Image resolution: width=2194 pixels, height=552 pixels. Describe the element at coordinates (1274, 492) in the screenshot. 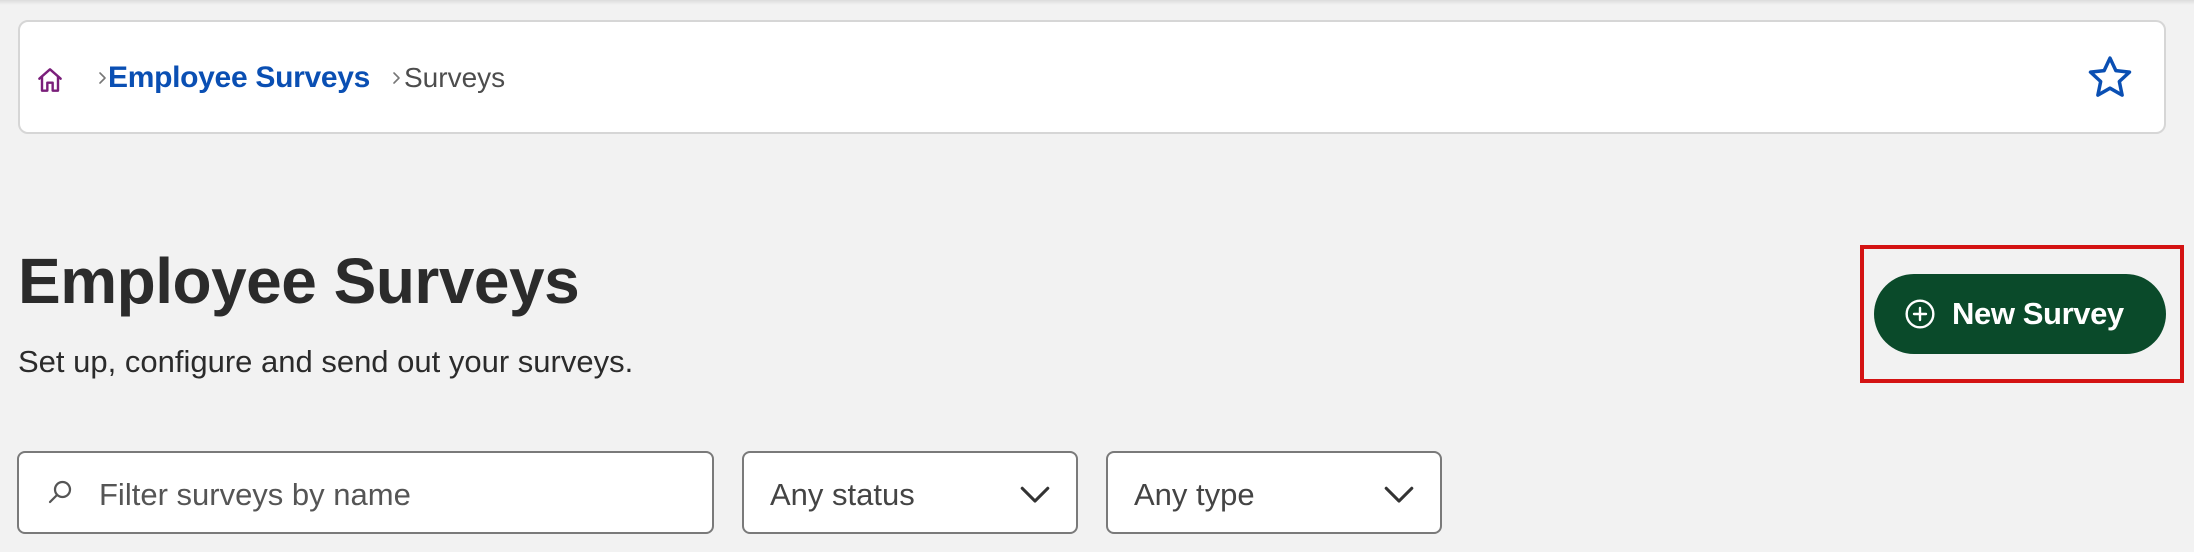

I see `type-select: Any type` at that location.